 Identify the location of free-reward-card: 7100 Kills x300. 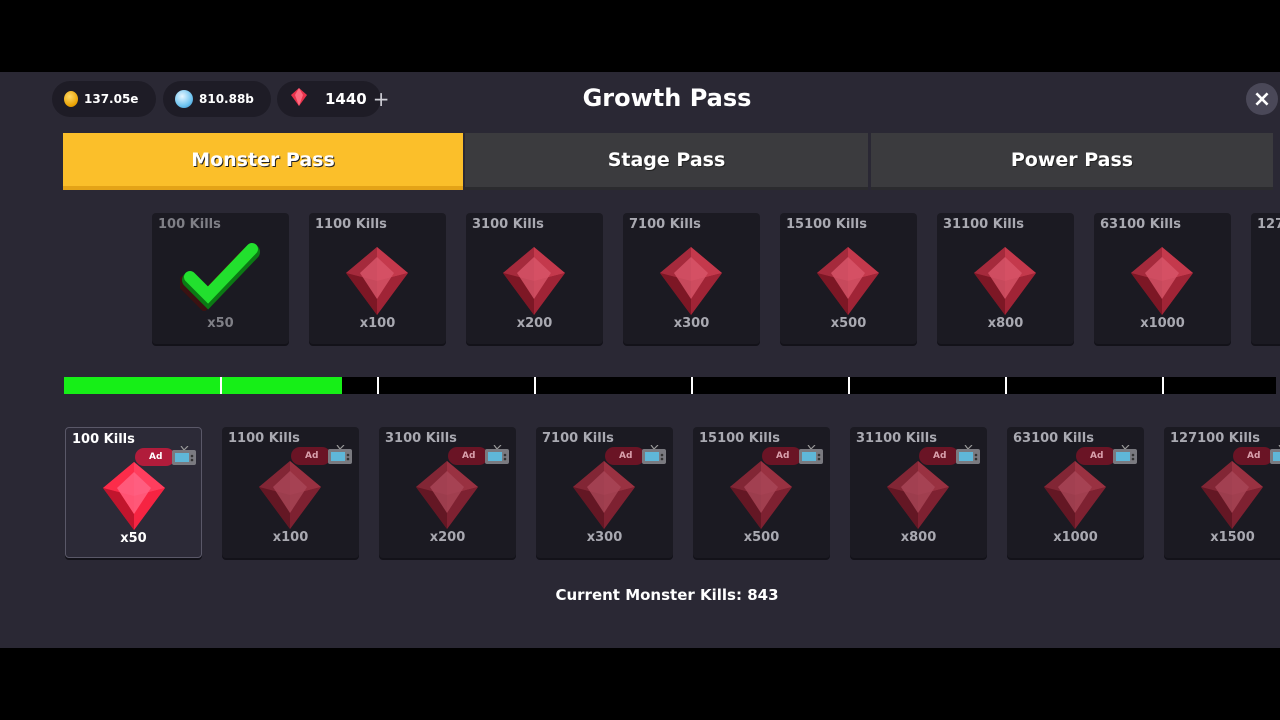
(691, 278).